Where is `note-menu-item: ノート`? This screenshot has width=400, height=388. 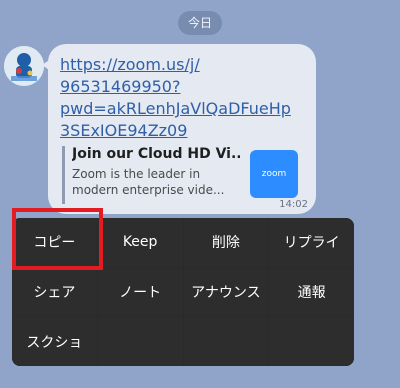 note-menu-item: ノート is located at coordinates (140, 292).